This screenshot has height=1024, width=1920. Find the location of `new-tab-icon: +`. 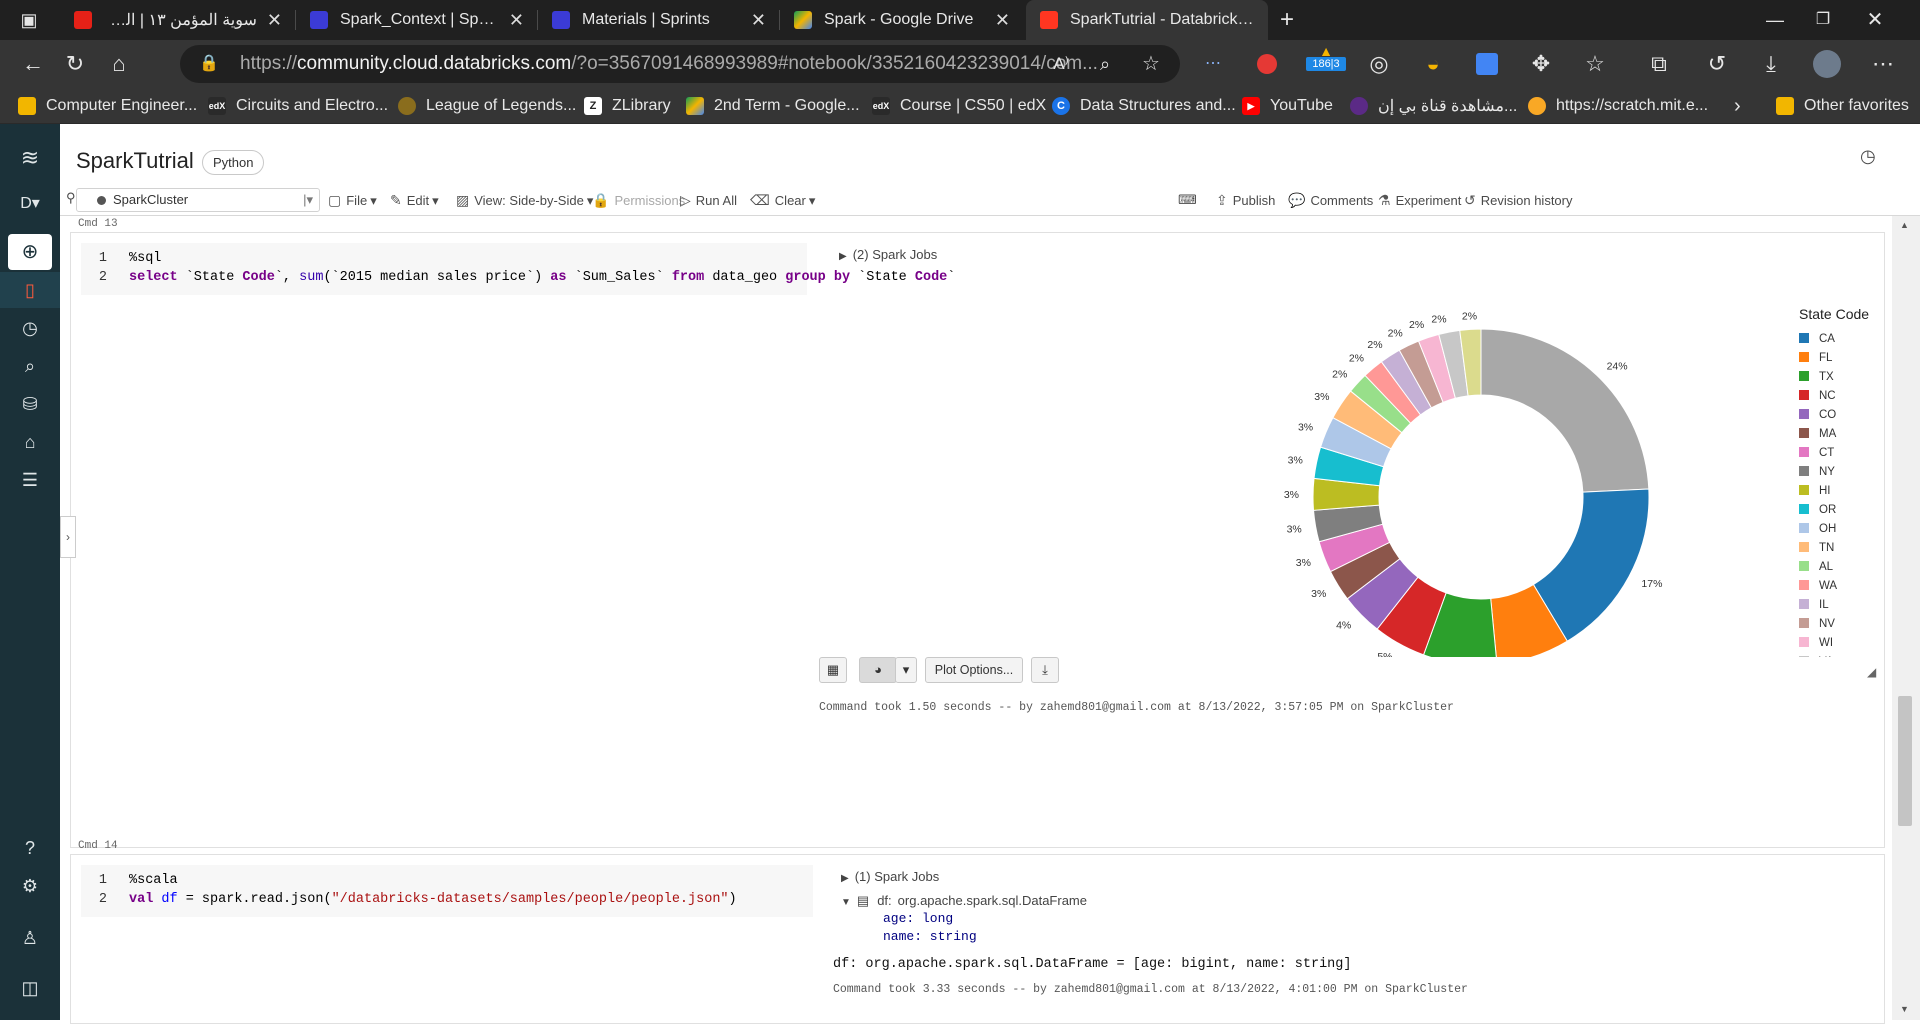

new-tab-icon: + is located at coordinates (1287, 20).